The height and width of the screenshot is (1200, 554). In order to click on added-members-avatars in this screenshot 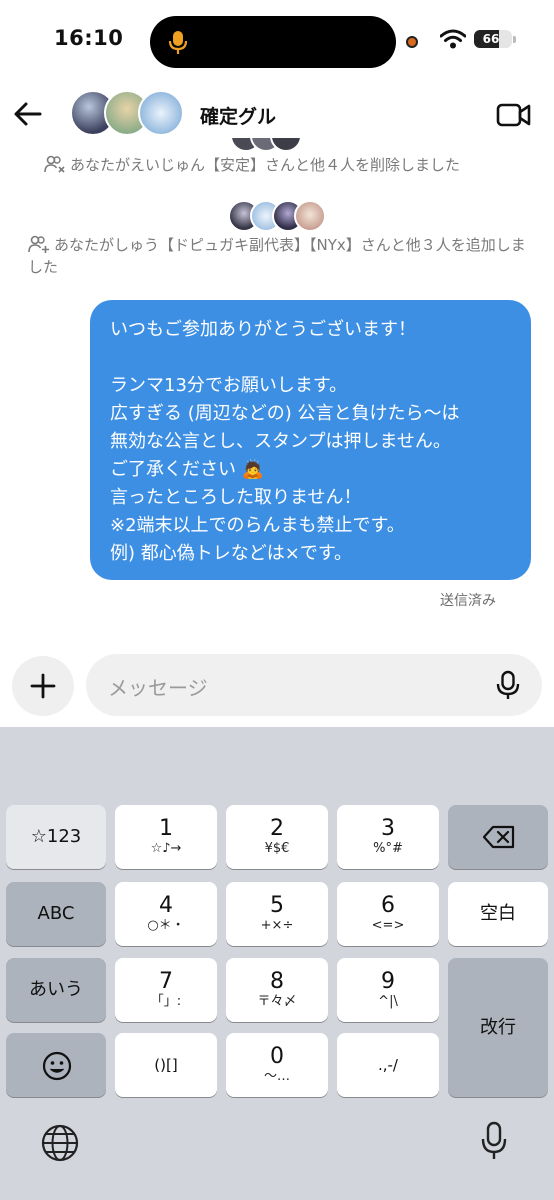, I will do `click(278, 216)`.